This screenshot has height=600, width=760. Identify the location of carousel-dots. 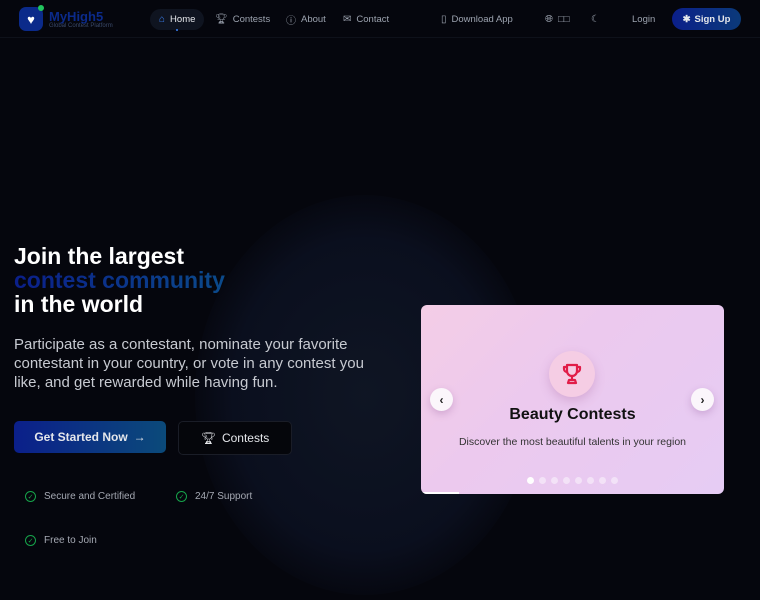
(572, 480).